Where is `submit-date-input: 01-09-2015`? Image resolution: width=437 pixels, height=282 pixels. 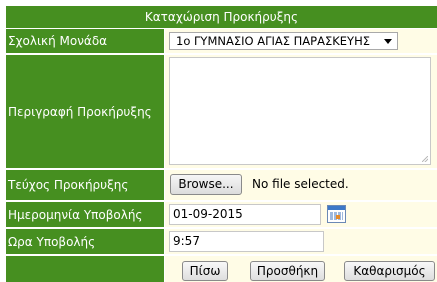
submit-date-input: 01-09-2015 is located at coordinates (245, 214).